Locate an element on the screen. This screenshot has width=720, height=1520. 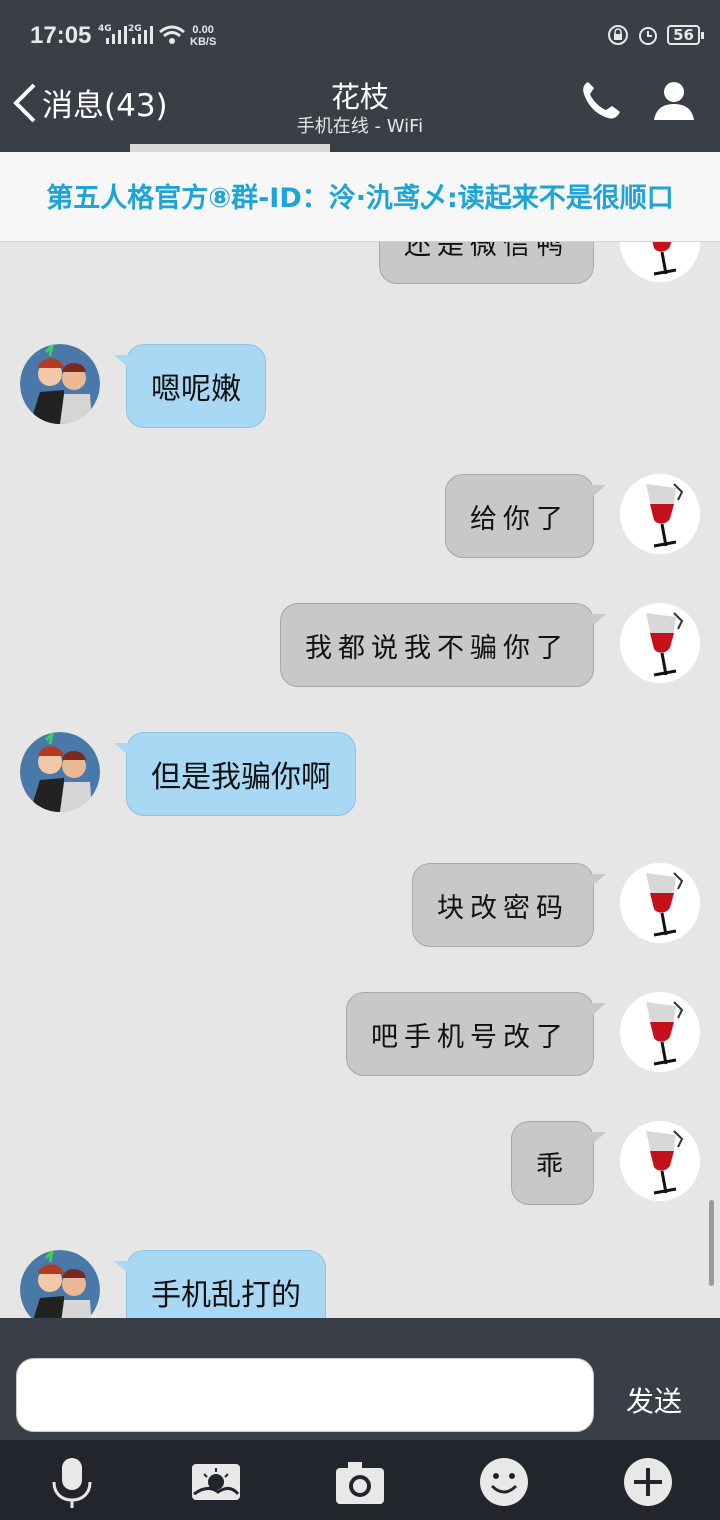
camera-icon is located at coordinates (360, 1482).